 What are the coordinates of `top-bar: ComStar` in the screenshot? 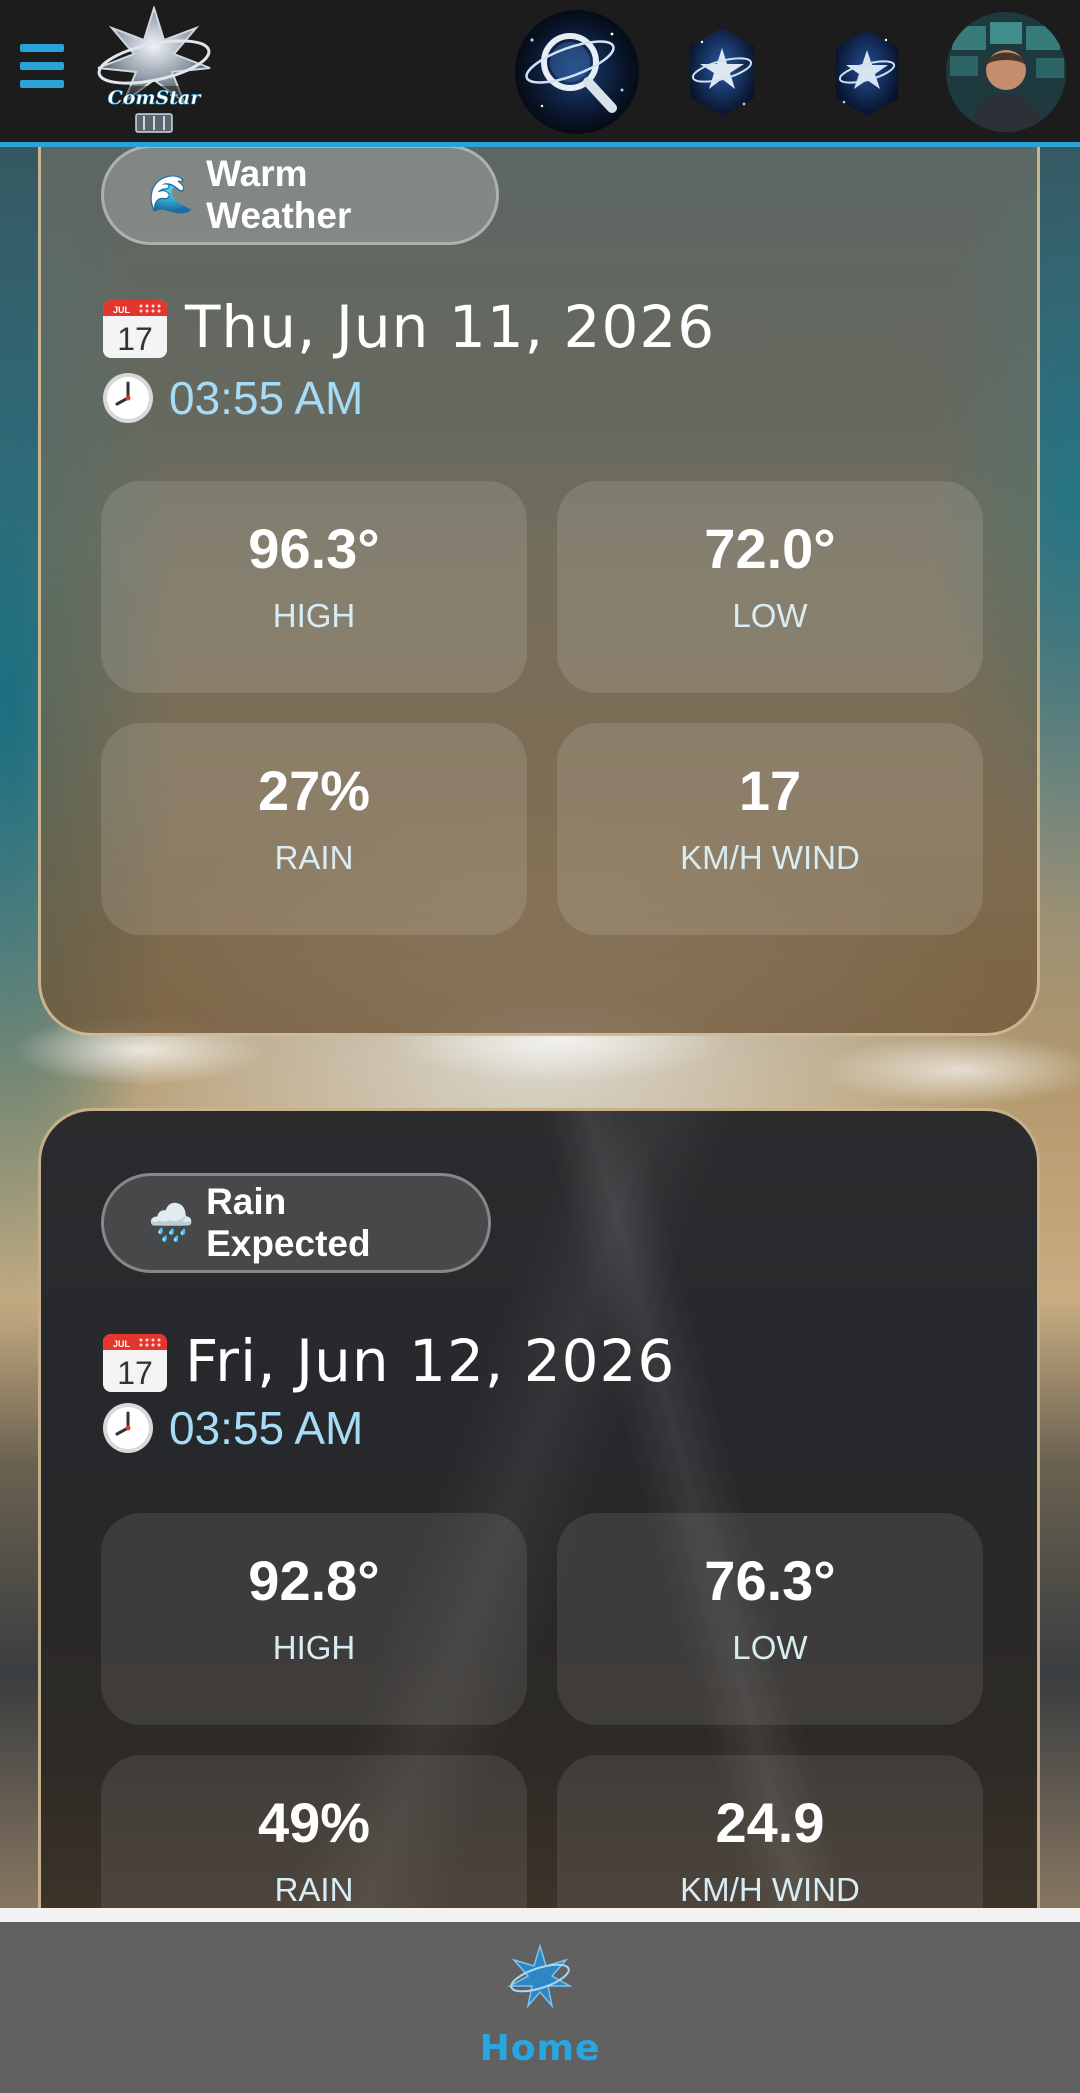 It's located at (540, 73).